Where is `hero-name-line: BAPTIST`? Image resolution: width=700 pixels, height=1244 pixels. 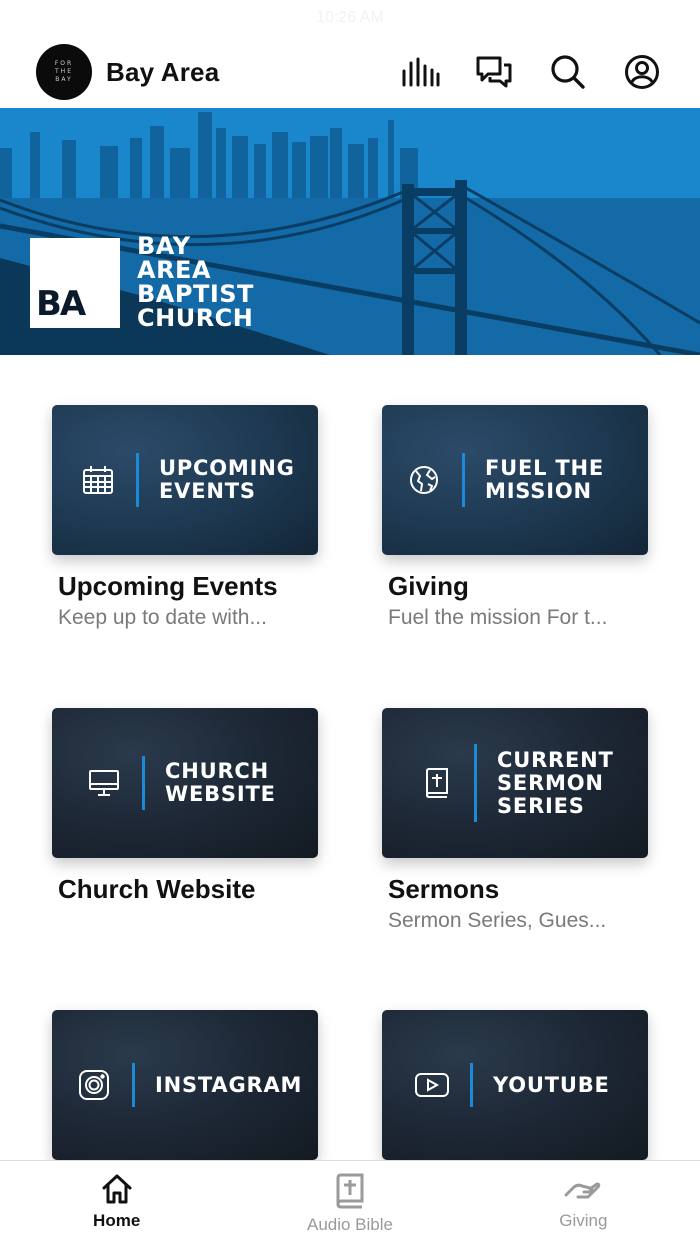
hero-name-line: BAPTIST is located at coordinates (195, 294).